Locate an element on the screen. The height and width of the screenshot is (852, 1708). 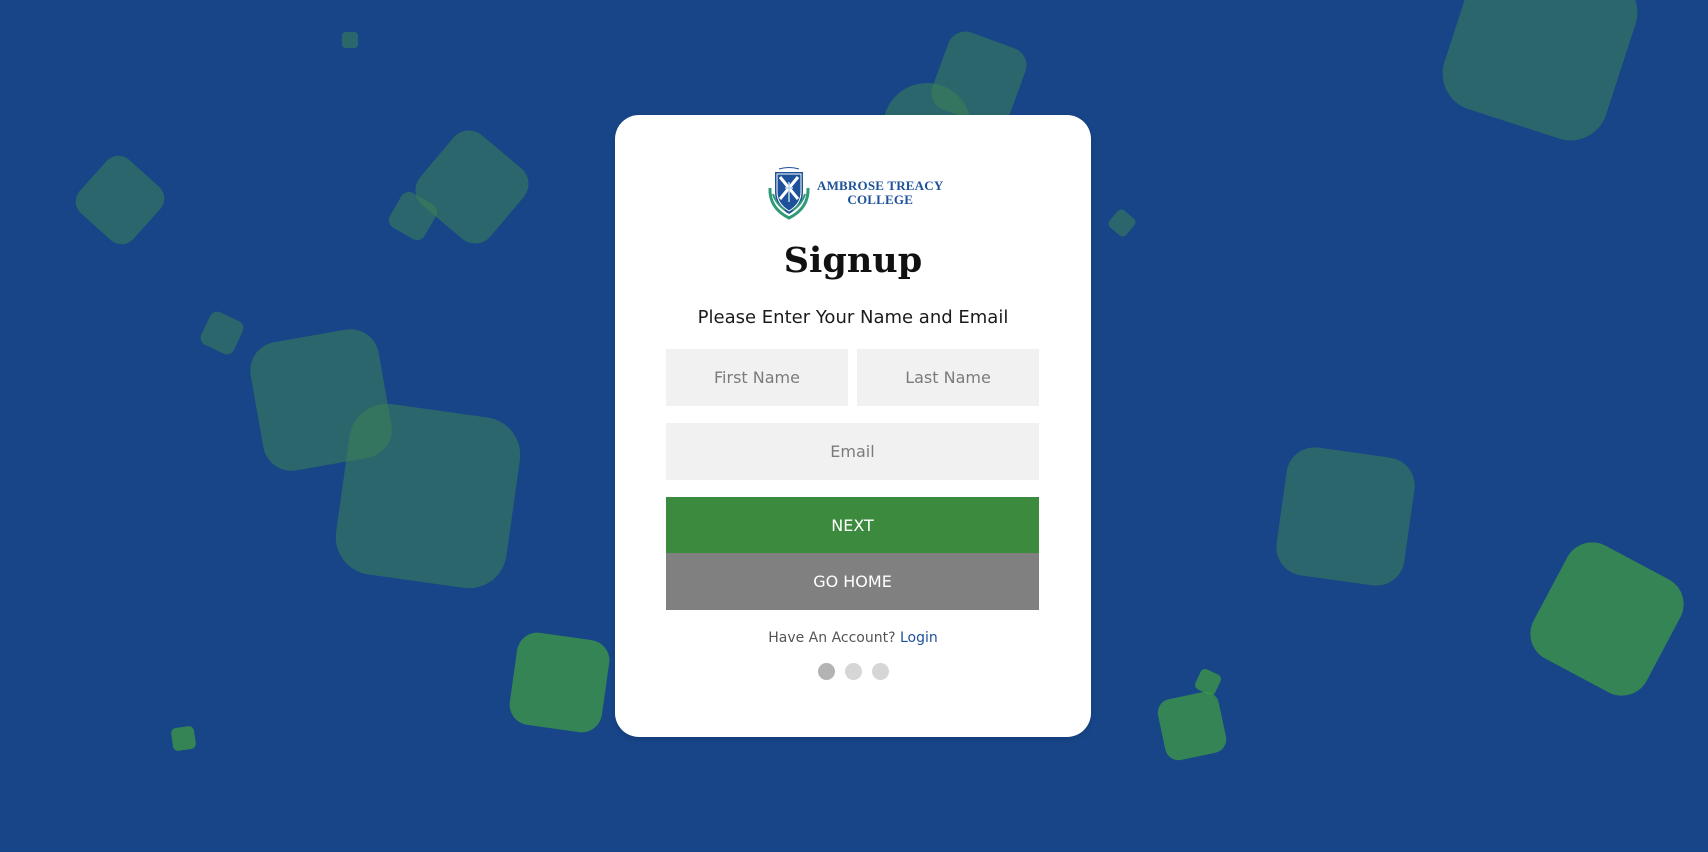
college-logo: AMBROSE TREACY COLLEGE is located at coordinates (855, 192).